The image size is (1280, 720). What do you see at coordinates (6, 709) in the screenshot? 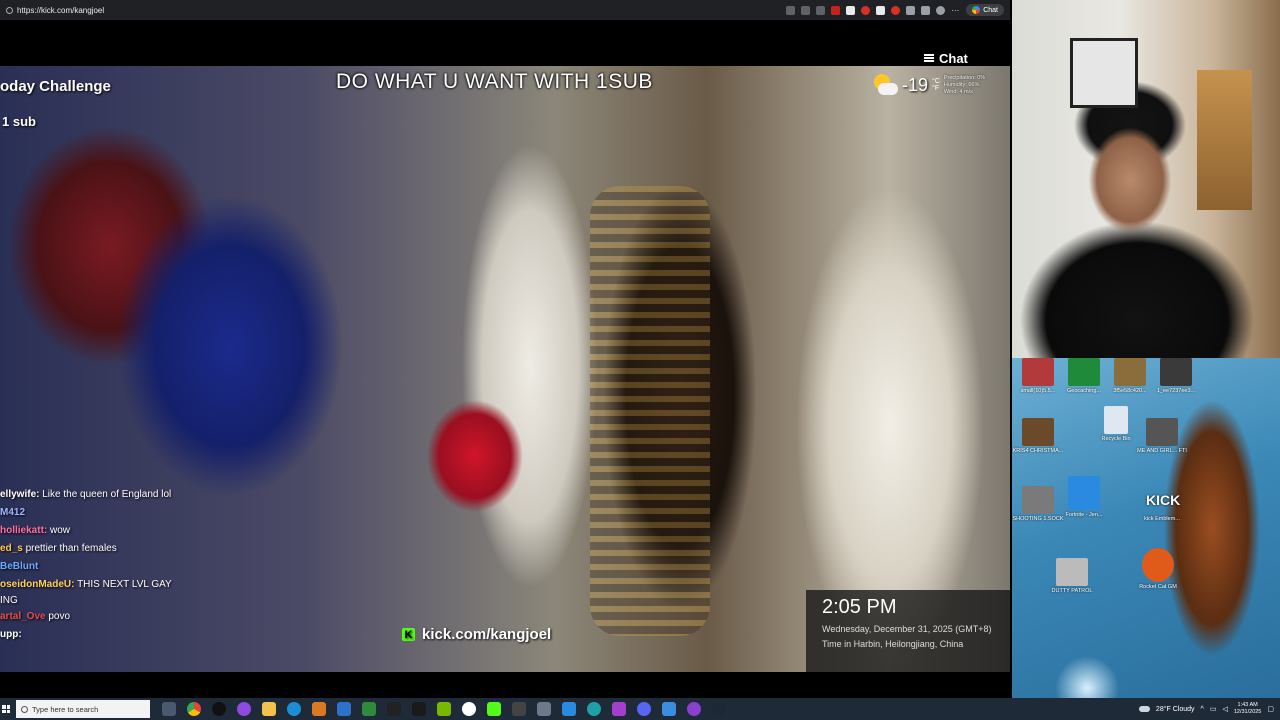
I see `start-button` at bounding box center [6, 709].